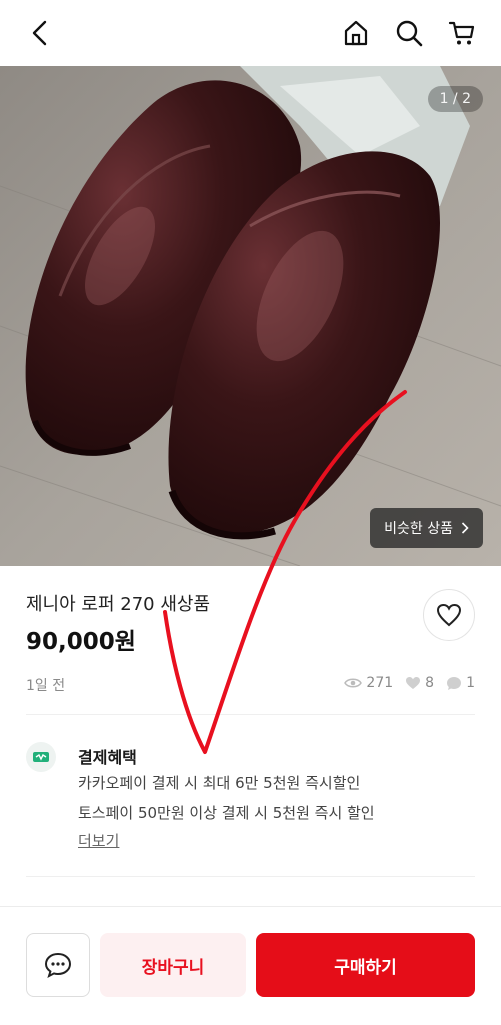 The width and height of the screenshot is (501, 1025). I want to click on home-button, so click(356, 33).